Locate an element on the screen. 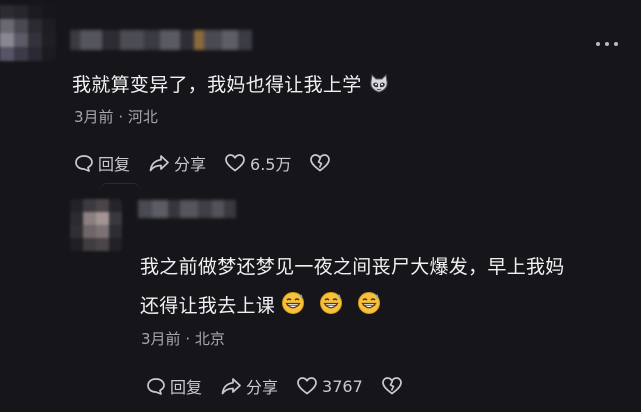  comment-meta: 3月前 · 河北 is located at coordinates (116, 116).